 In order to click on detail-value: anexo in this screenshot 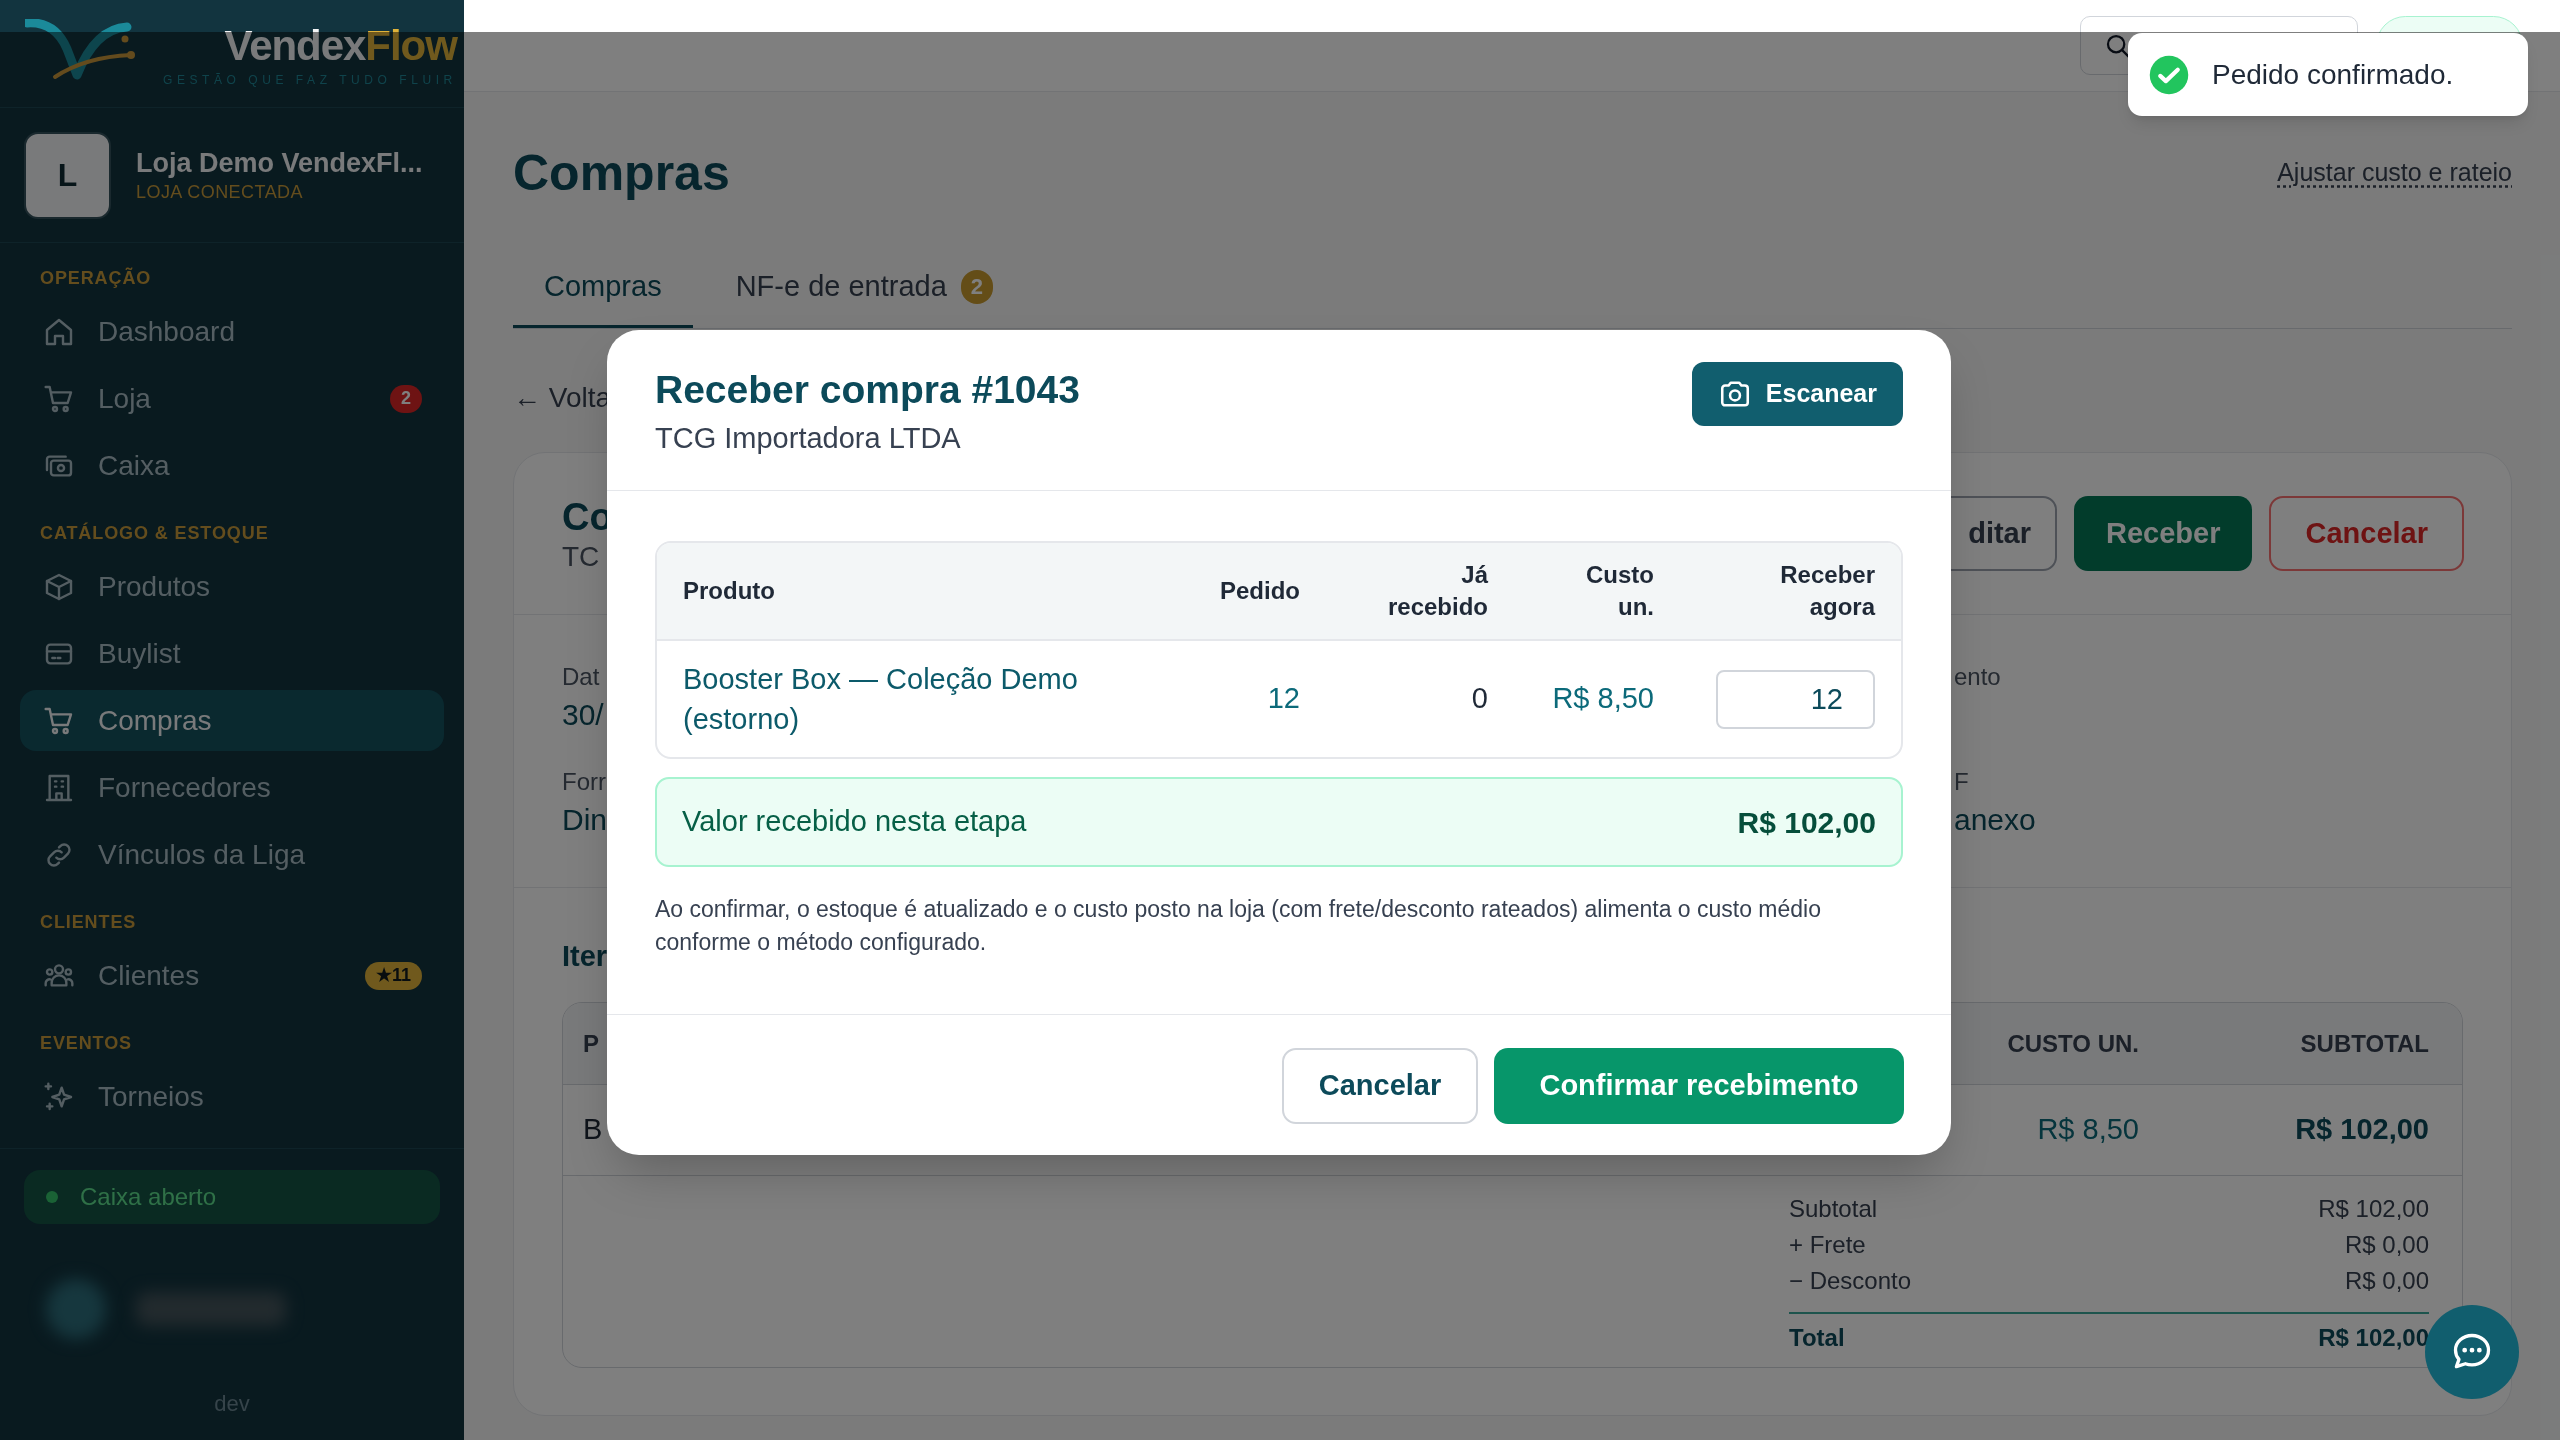, I will do `click(1995, 820)`.